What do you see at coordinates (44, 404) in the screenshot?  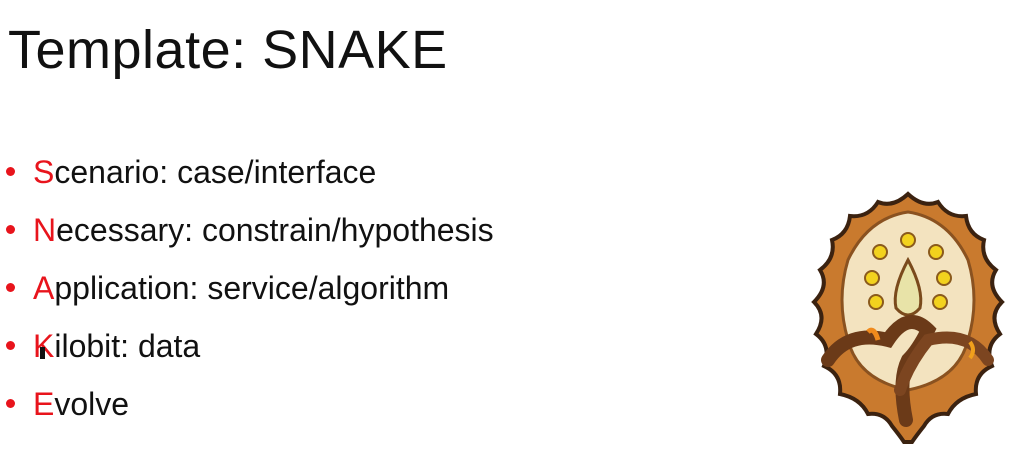 I see `bullet-initial: E` at bounding box center [44, 404].